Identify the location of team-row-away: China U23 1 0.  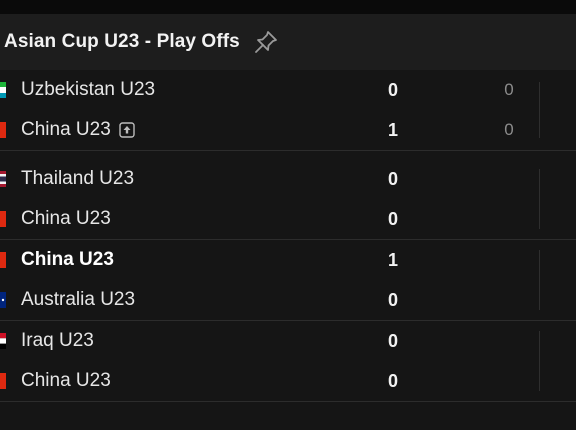
(288, 130).